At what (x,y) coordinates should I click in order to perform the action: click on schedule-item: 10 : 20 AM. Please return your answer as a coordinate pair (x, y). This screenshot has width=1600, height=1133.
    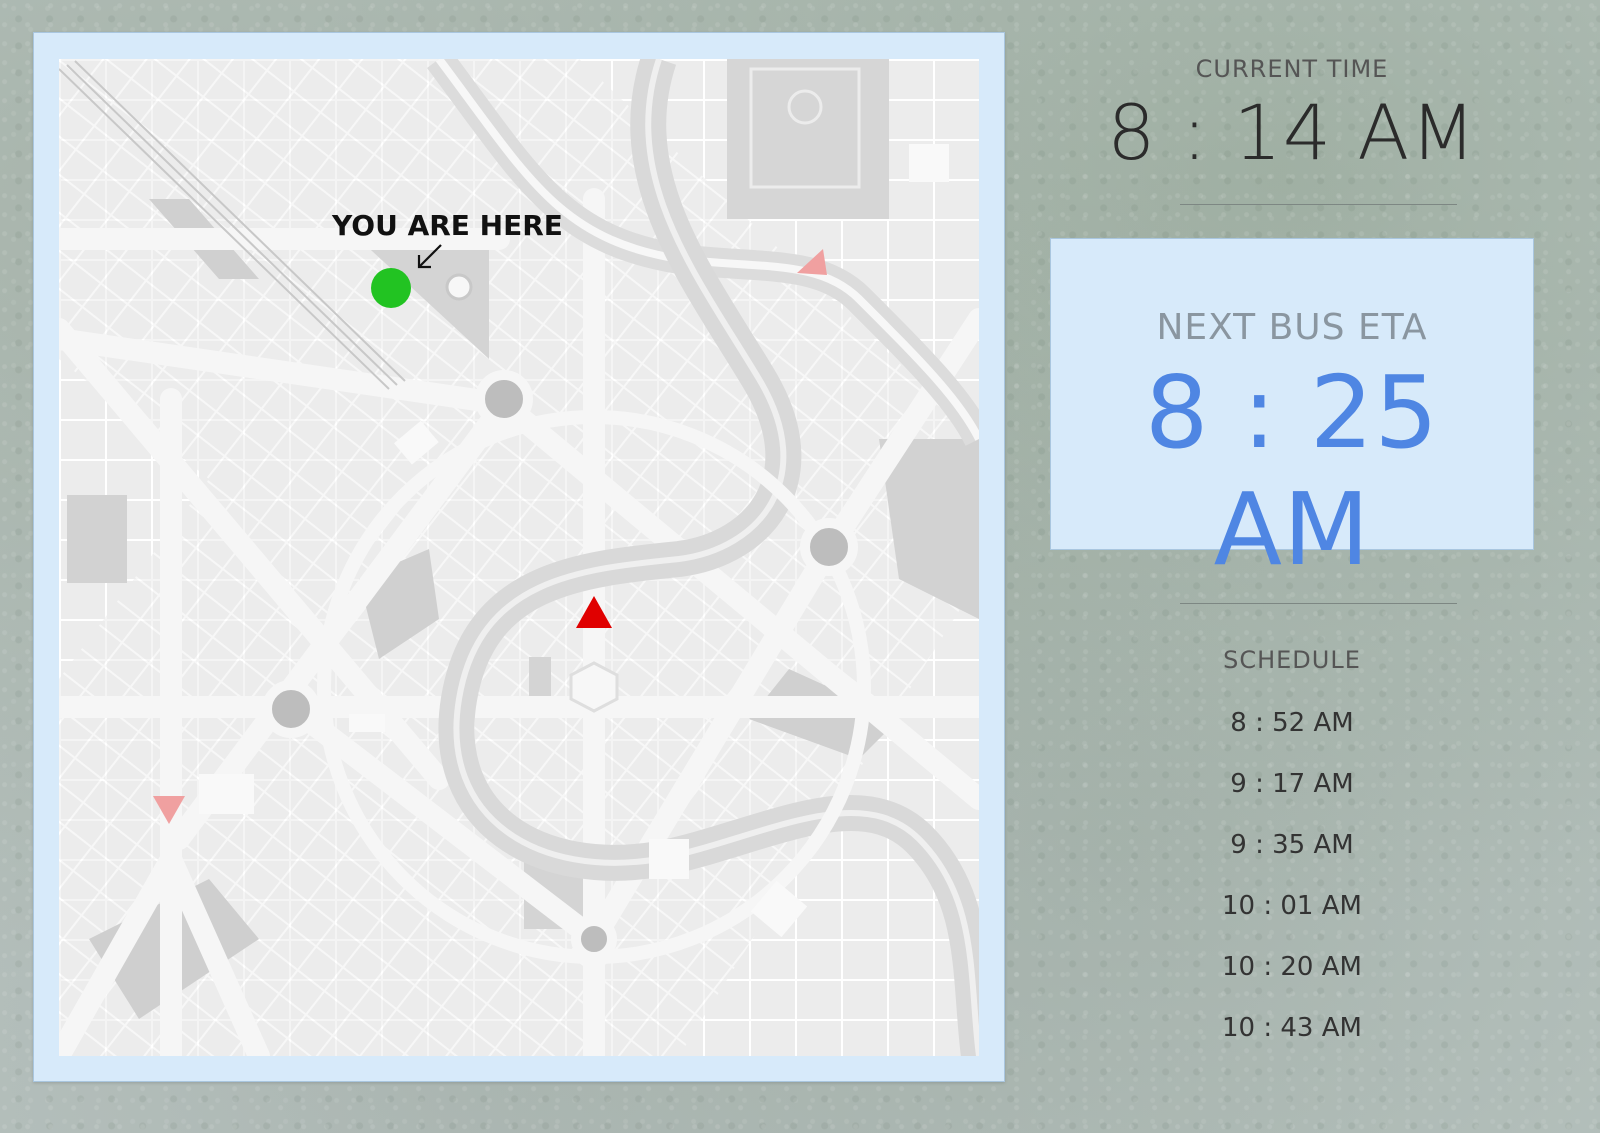
    Looking at the image, I should click on (1292, 967).